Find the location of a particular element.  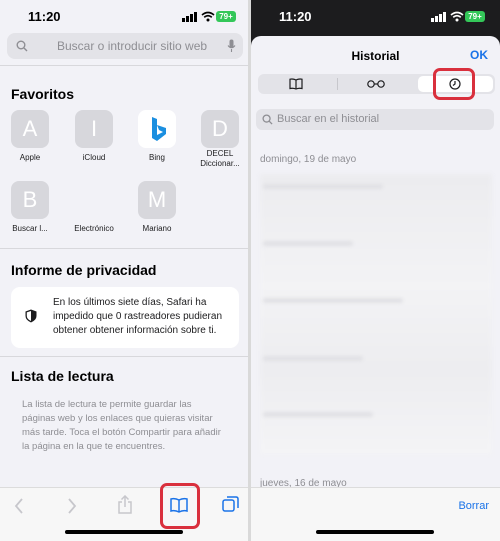

favorite-bing: Bing is located at coordinates (157, 136).